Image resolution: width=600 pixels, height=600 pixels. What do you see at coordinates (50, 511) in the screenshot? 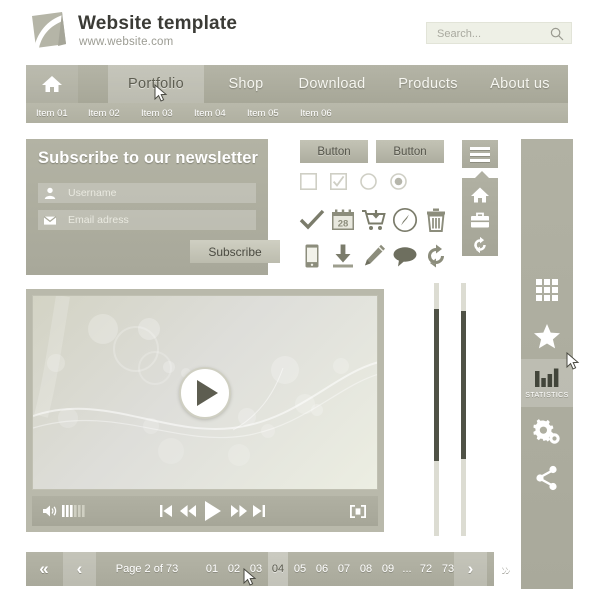
I see `volume-icon` at bounding box center [50, 511].